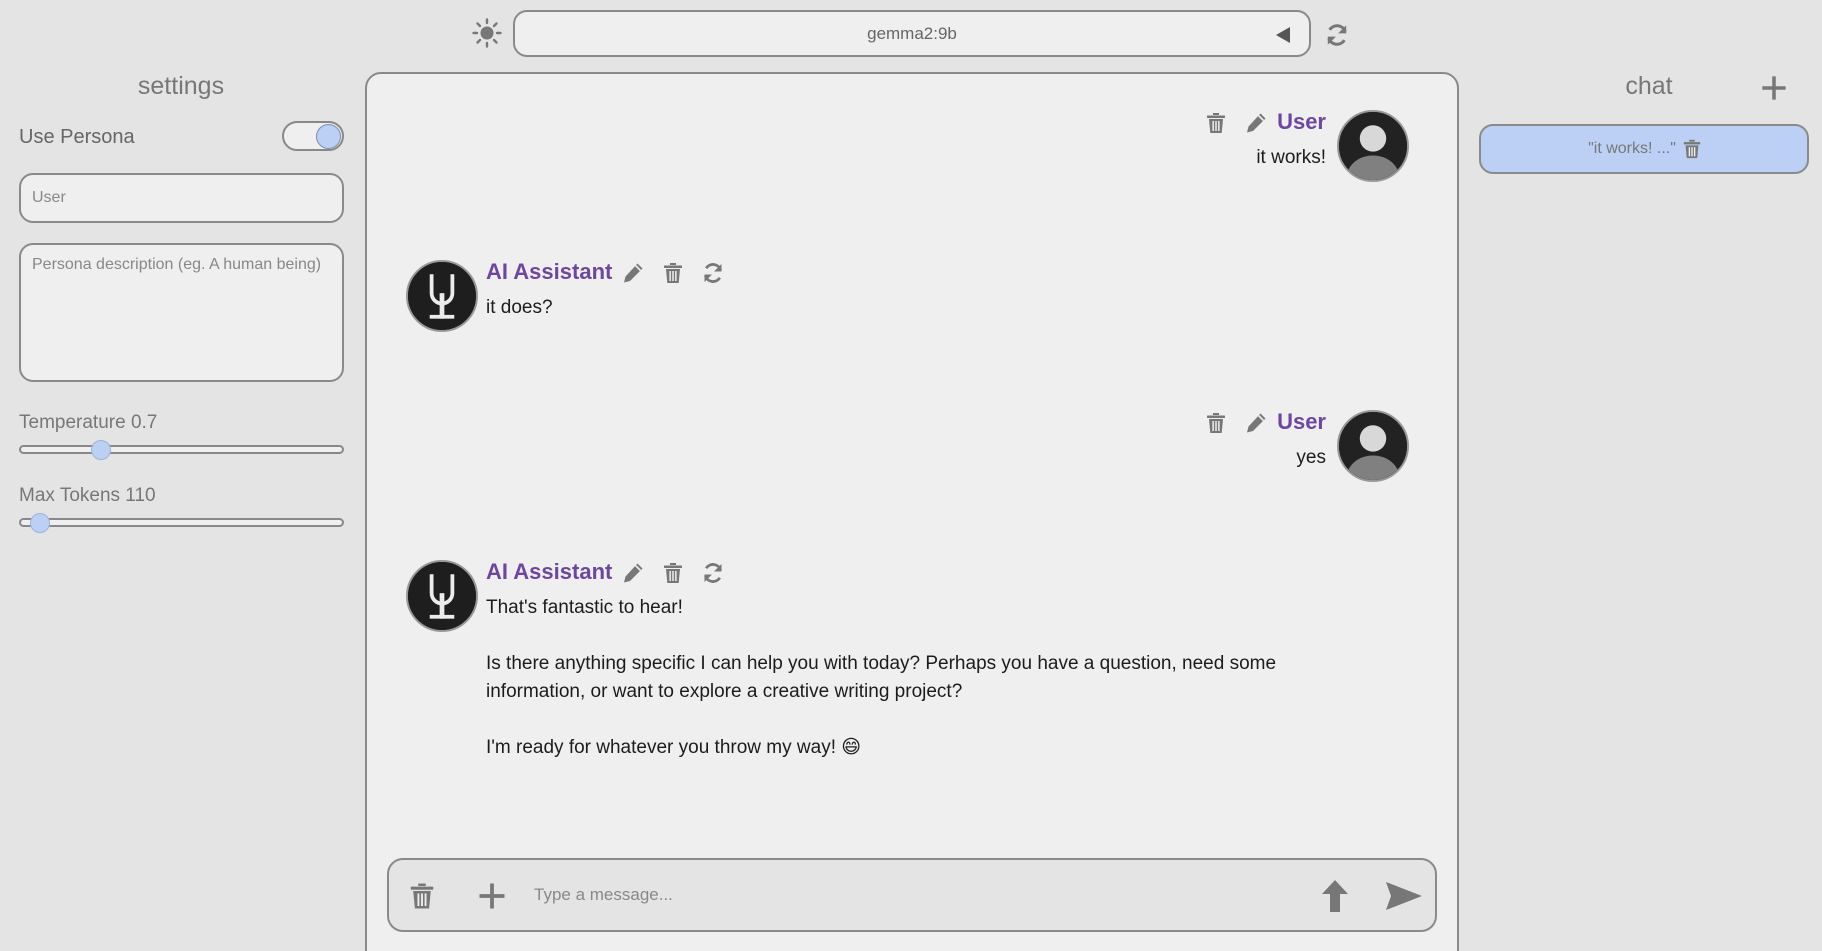 This screenshot has height=951, width=1822. What do you see at coordinates (181, 450) in the screenshot?
I see `temperature-slider` at bounding box center [181, 450].